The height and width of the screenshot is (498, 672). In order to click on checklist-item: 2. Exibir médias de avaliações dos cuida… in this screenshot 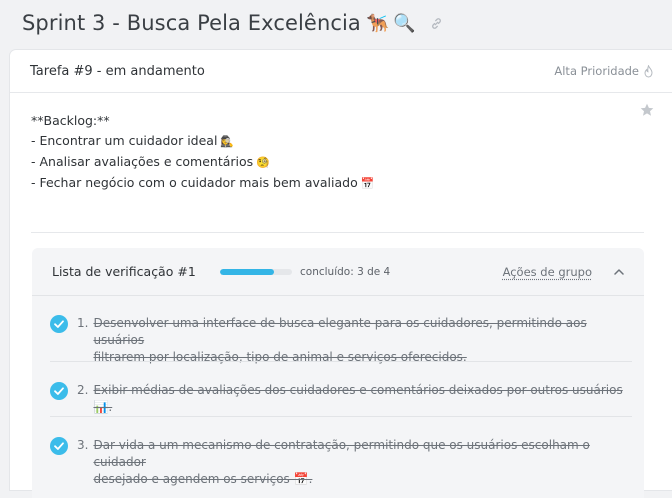, I will do `click(342, 399)`.